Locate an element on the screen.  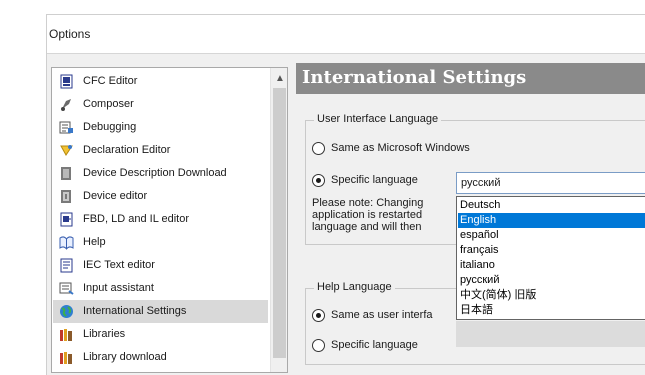
device-editor-icon is located at coordinates (66, 196).